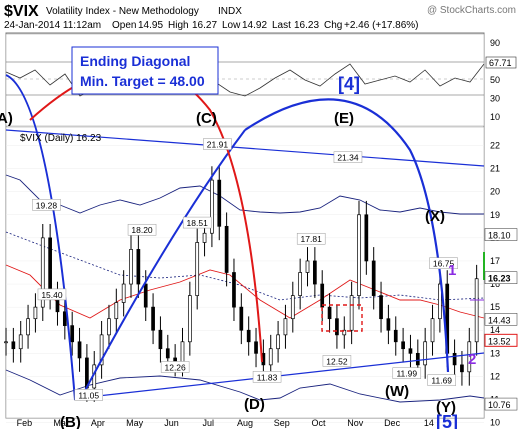  I want to click on ending-diagonal-box: Ending Diagonal Min. Target = 48.00, so click(145, 70).